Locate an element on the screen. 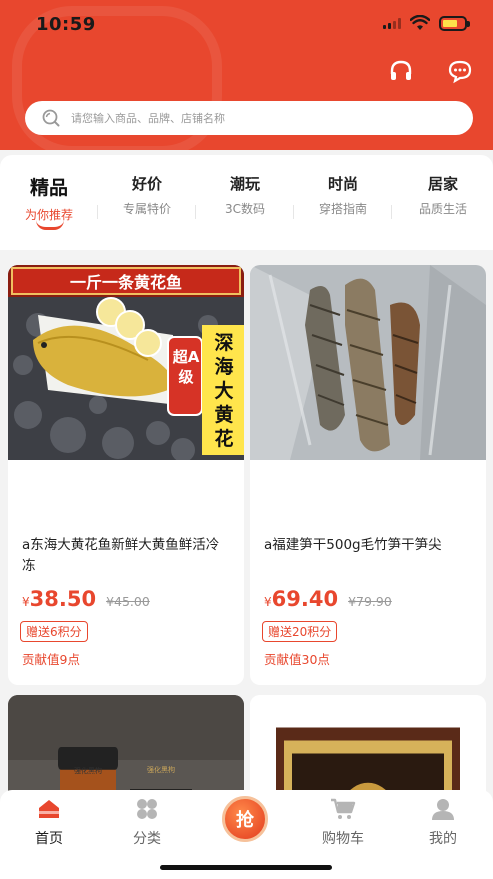 This screenshot has width=493, height=879. product-price: ¥38.50 ¥45.00 is located at coordinates (86, 599).